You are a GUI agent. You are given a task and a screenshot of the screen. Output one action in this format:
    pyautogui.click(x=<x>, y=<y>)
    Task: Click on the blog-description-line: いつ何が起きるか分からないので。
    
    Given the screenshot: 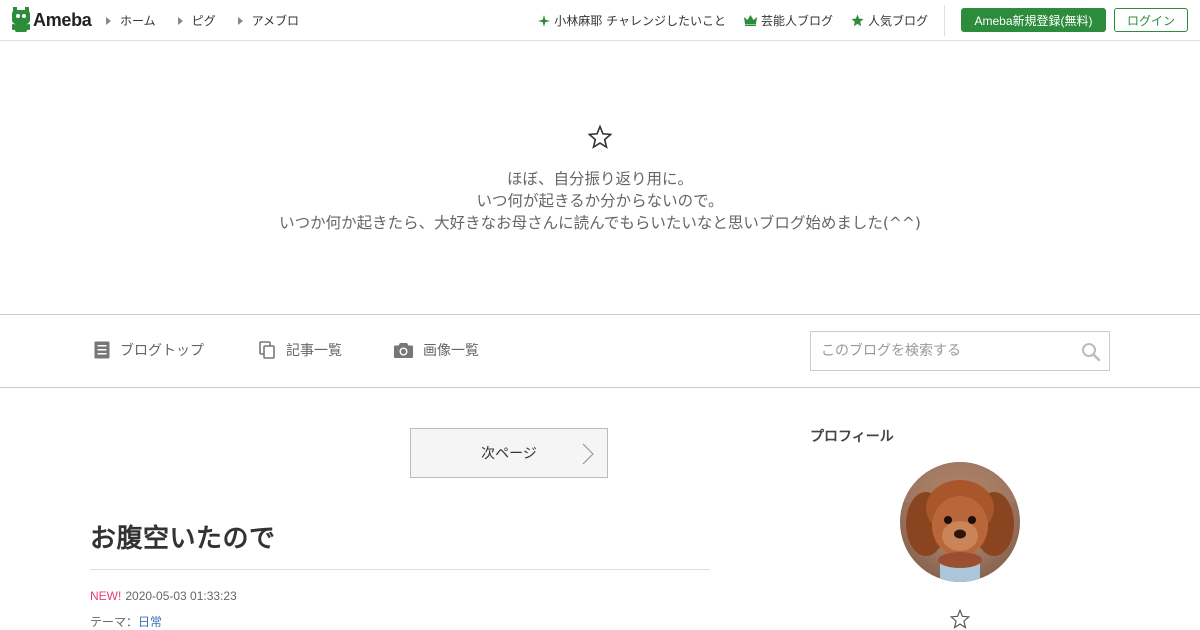 What is the action you would take?
    pyautogui.click(x=600, y=201)
    